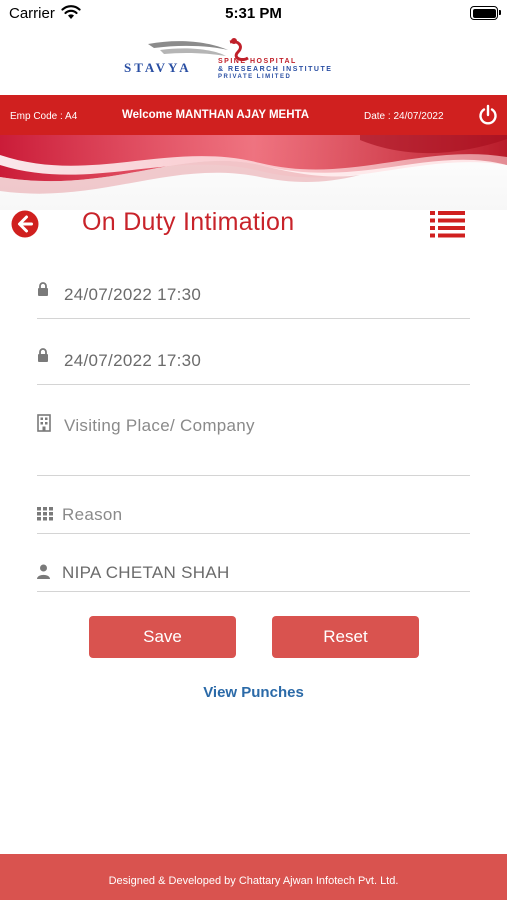  What do you see at coordinates (44, 116) in the screenshot?
I see `emp-code: Emp Code : A4` at bounding box center [44, 116].